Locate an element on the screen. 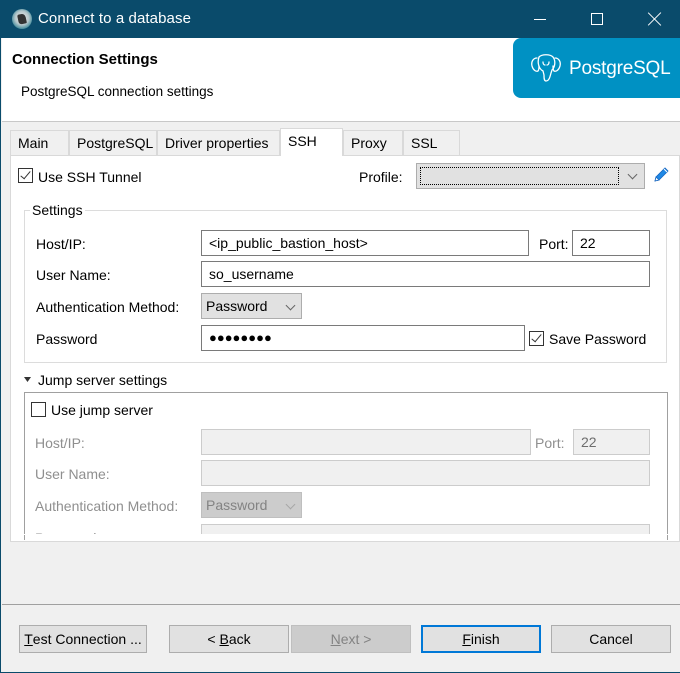 This screenshot has width=680, height=673. close-button is located at coordinates (653, 19).